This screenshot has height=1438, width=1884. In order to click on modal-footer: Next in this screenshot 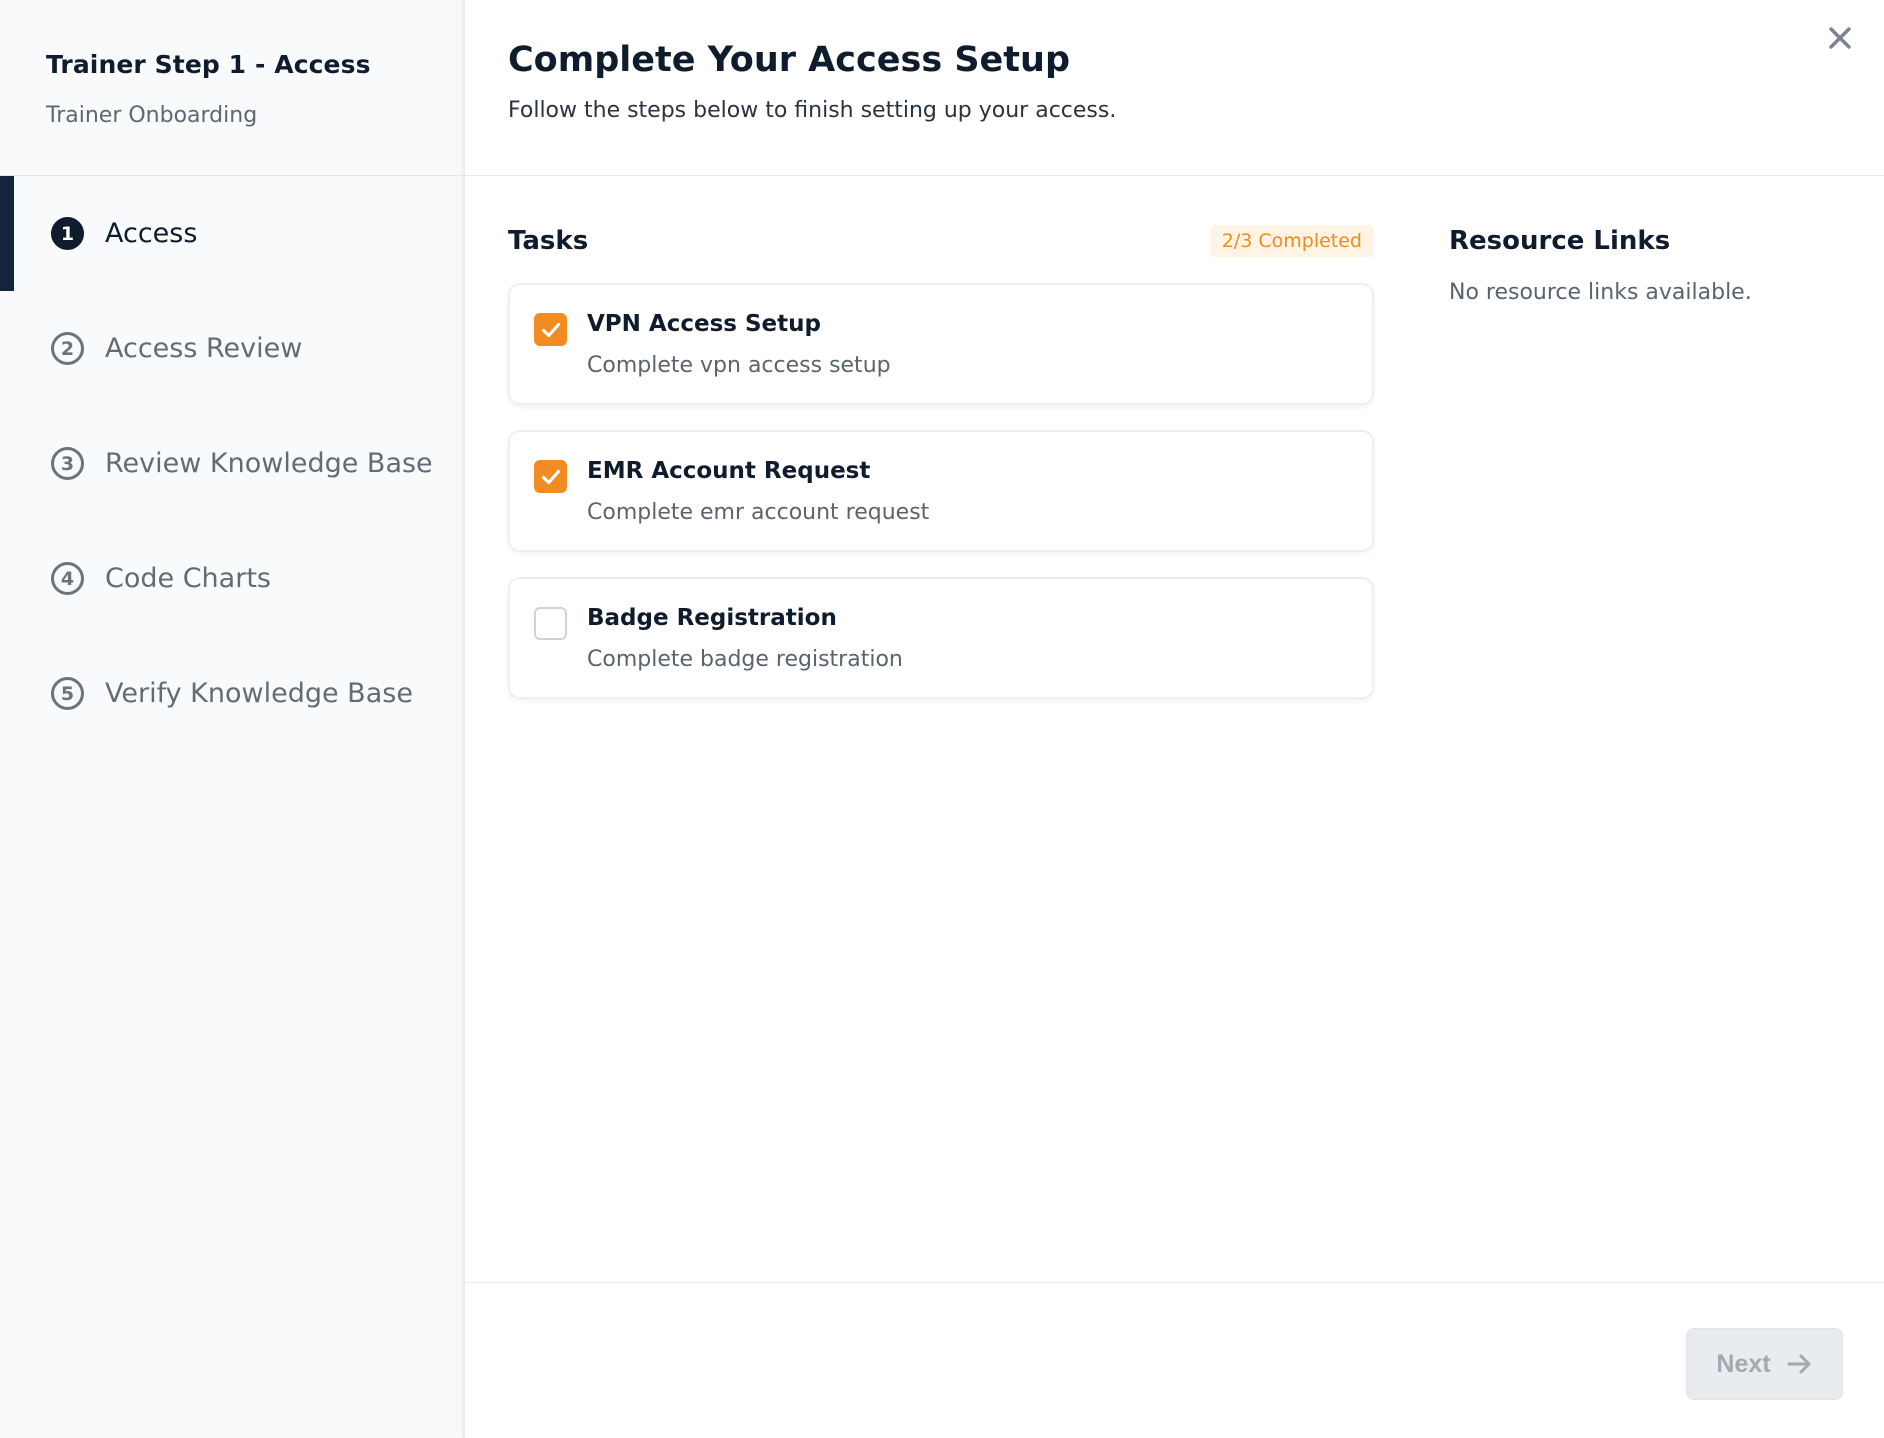, I will do `click(1174, 1360)`.